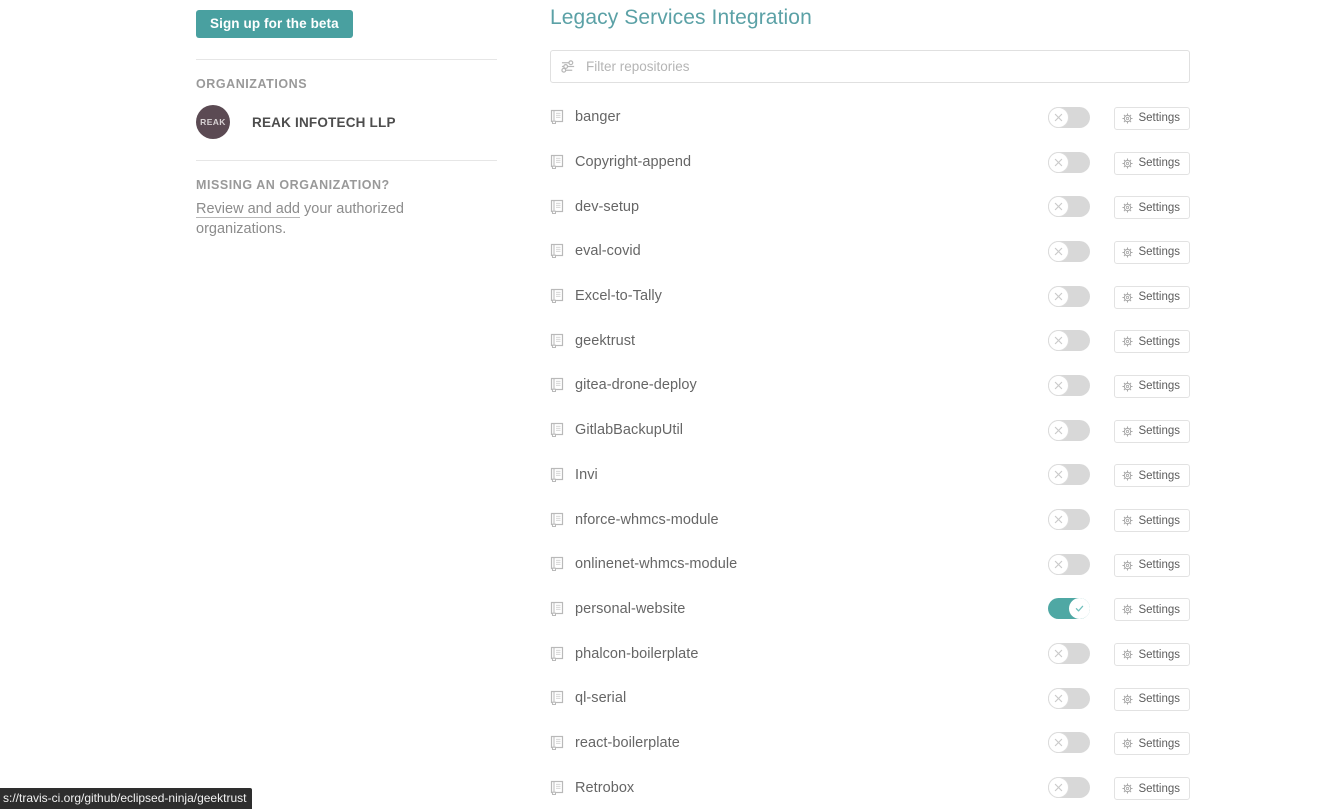  What do you see at coordinates (630, 608) in the screenshot?
I see `repository-name: personal-website` at bounding box center [630, 608].